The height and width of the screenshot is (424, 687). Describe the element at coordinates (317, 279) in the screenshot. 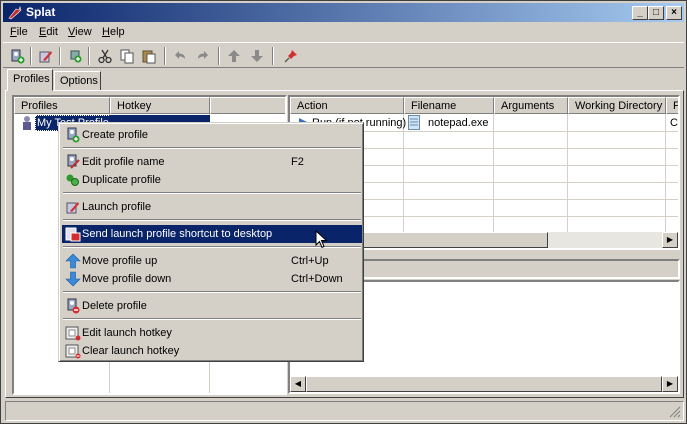

I see `menu-item-shortcut: Ctrl+Down` at that location.